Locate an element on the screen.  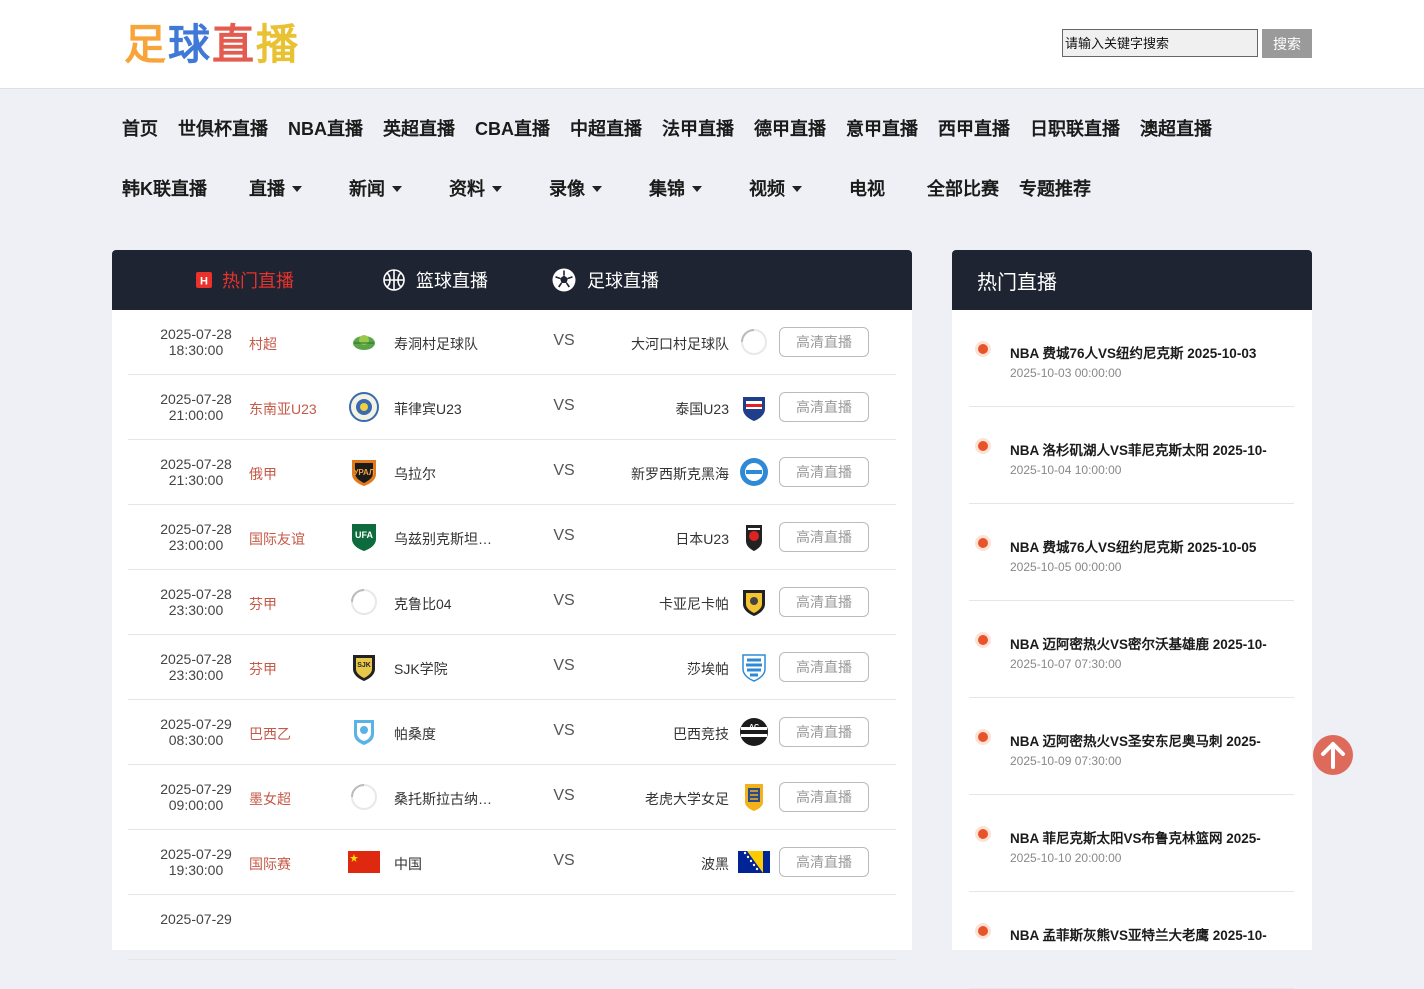
back-to-top-button is located at coordinates (1333, 755).